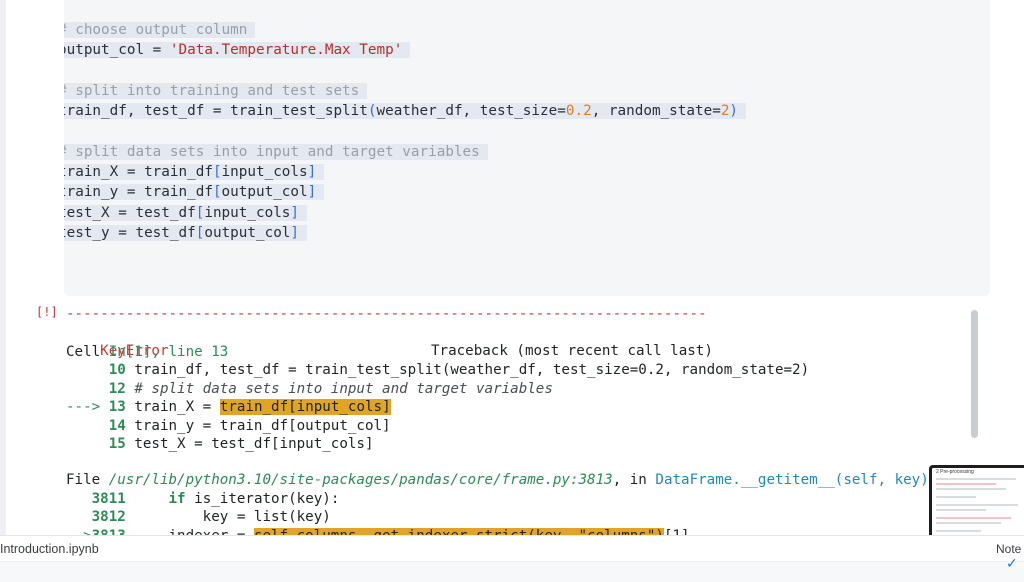  Describe the element at coordinates (109, 532) in the screenshot. I see `line-number: 3813` at that location.